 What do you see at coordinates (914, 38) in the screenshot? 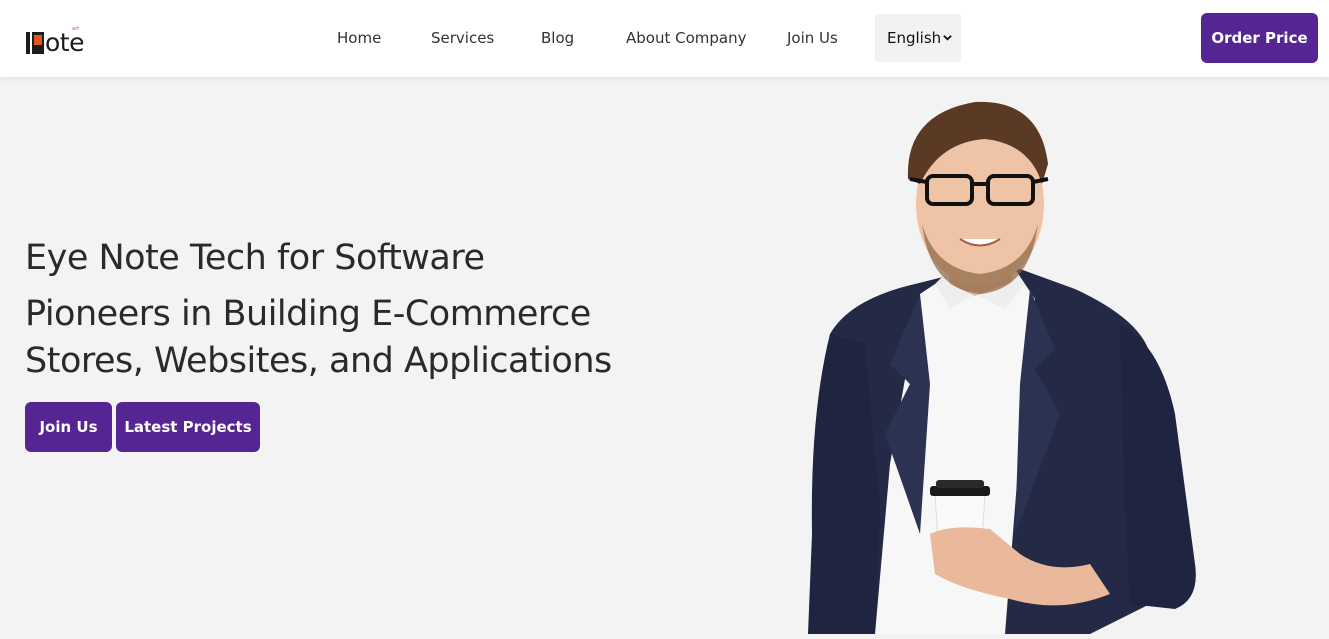
I see `language-selected: English` at bounding box center [914, 38].